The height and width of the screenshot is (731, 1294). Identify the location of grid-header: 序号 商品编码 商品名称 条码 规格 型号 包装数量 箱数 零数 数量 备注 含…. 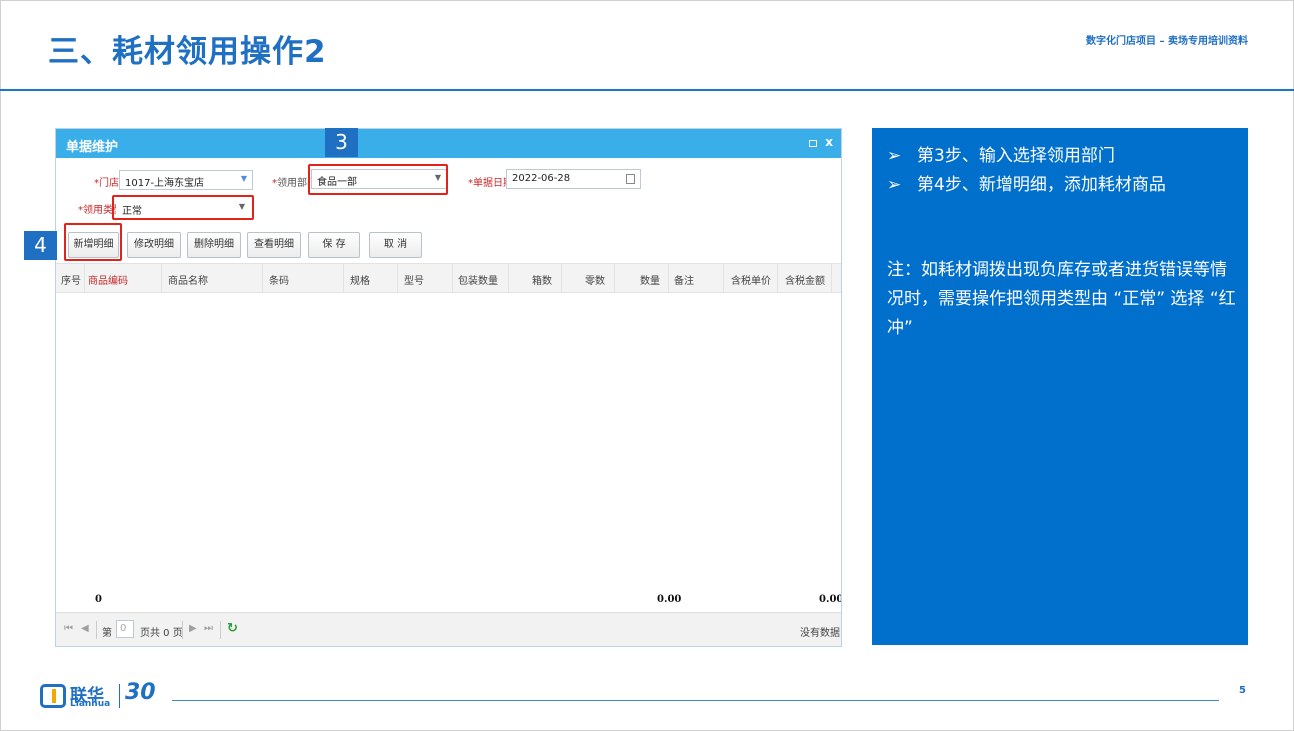
(448, 278).